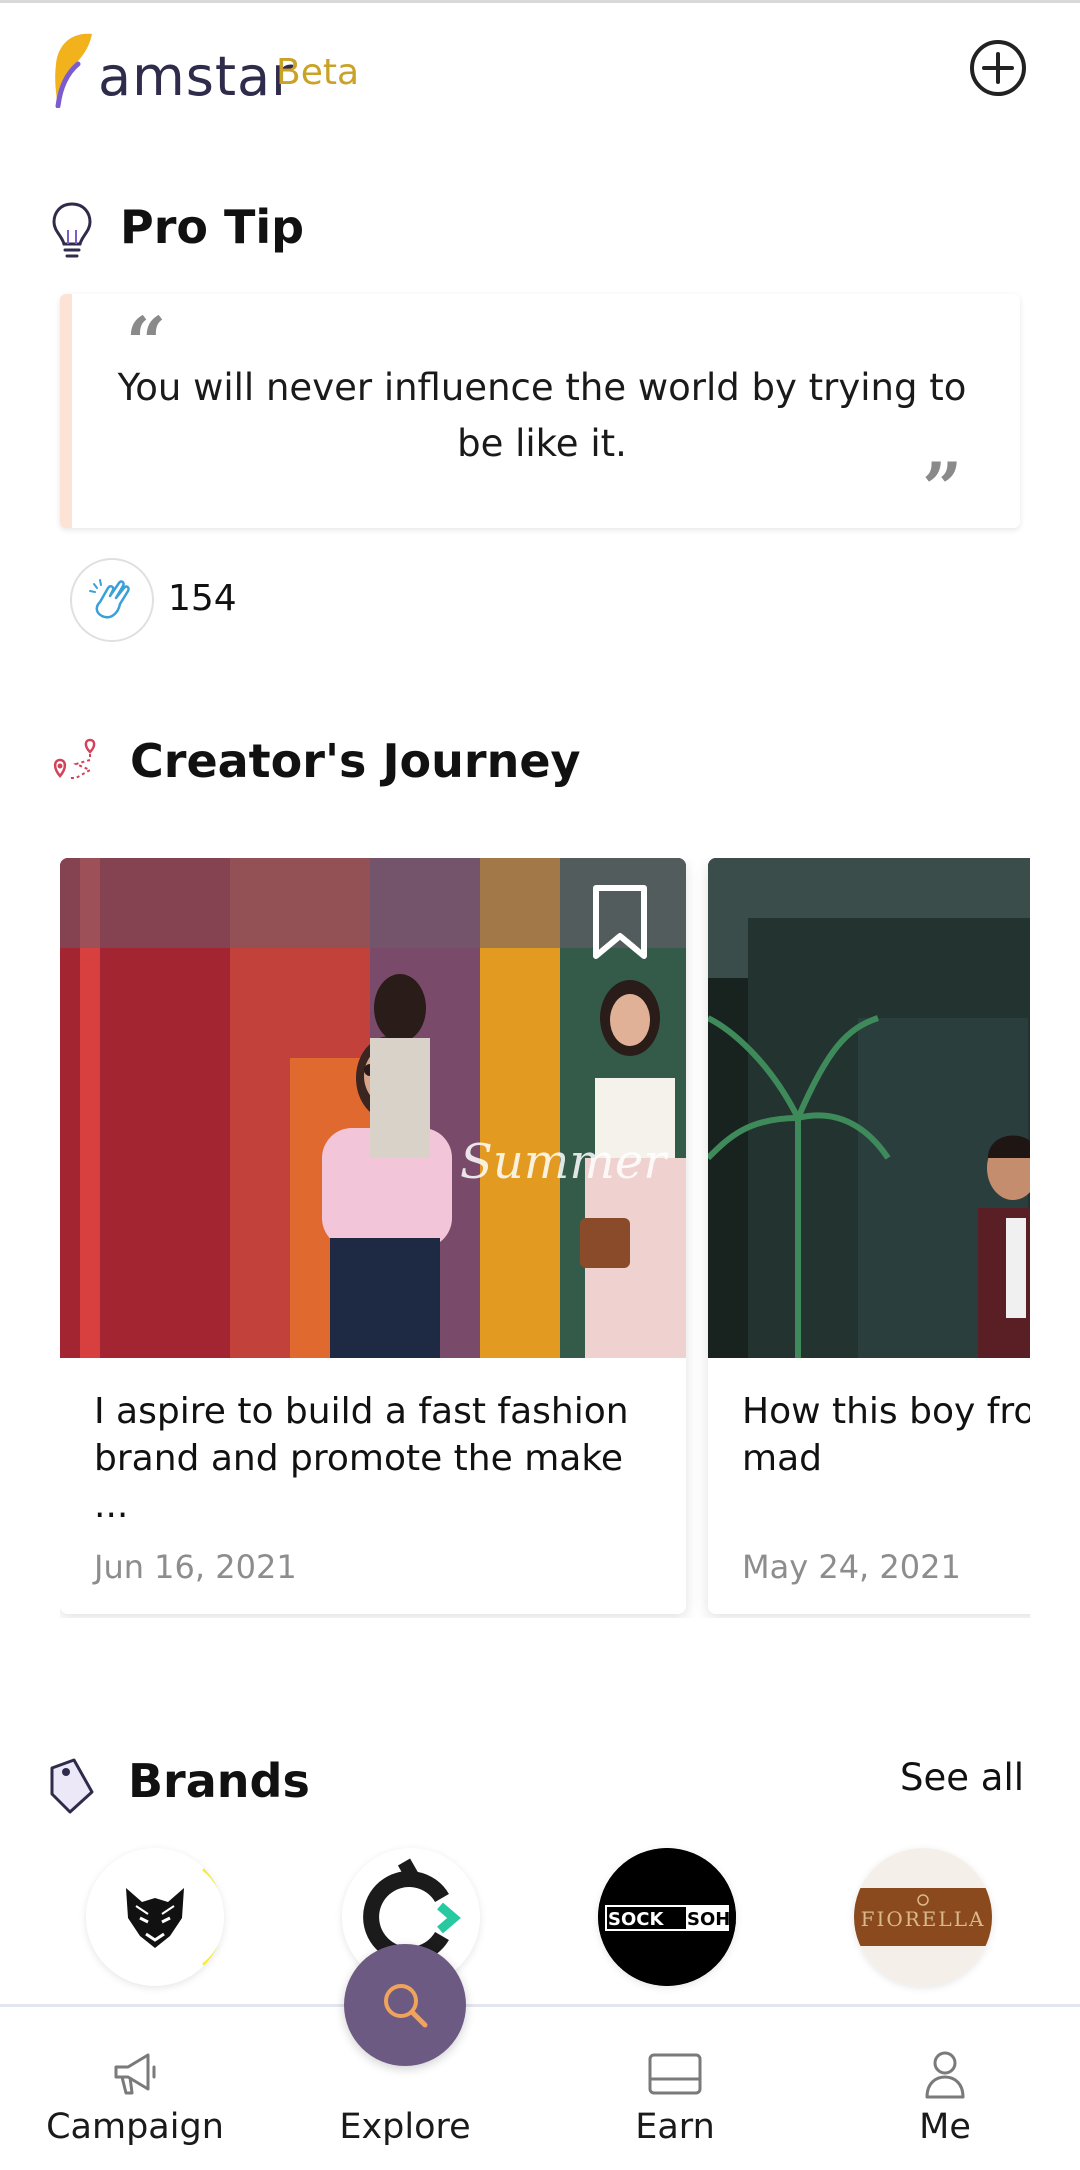  Describe the element at coordinates (74, 69) in the screenshot. I see `logo-mark-icon` at that location.